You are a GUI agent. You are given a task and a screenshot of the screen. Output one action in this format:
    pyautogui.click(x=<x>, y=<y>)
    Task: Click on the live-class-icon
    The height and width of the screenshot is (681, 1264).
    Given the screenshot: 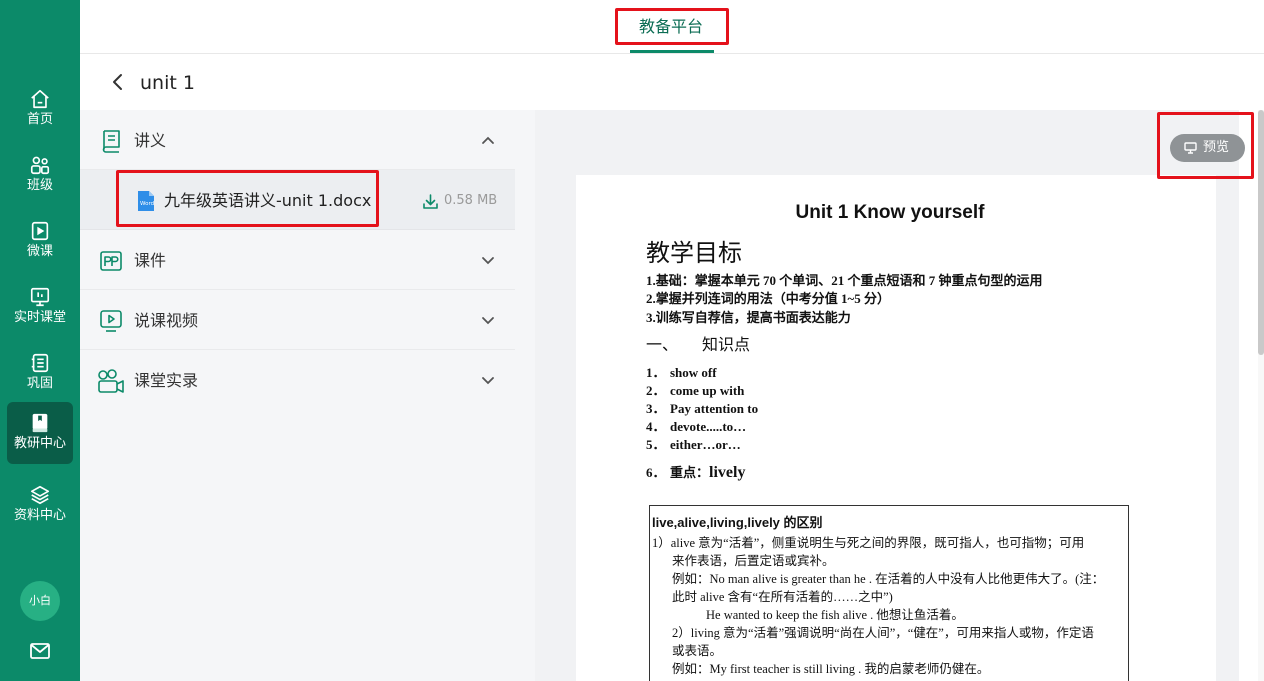 What is the action you would take?
    pyautogui.click(x=40, y=297)
    